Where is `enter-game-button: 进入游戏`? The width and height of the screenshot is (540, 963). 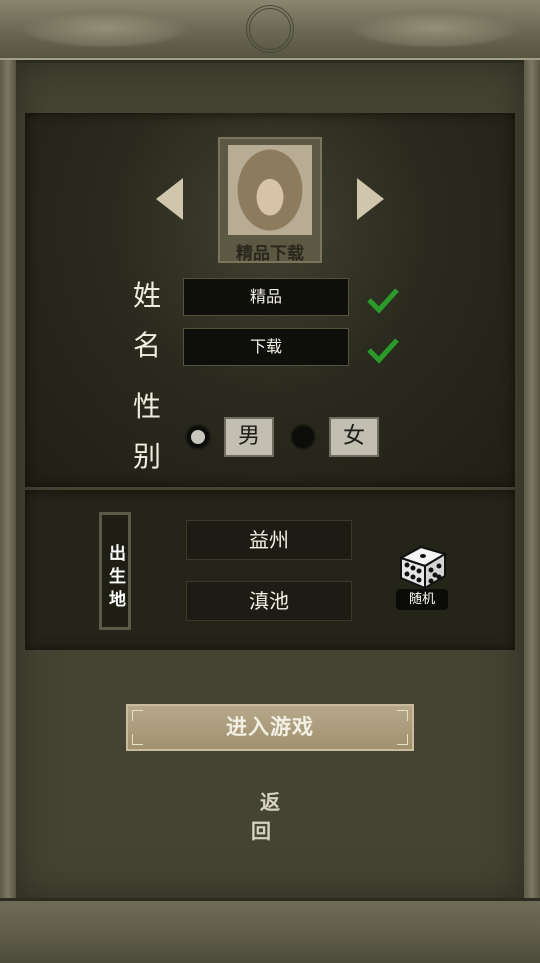 enter-game-button: 进入游戏 is located at coordinates (270, 727).